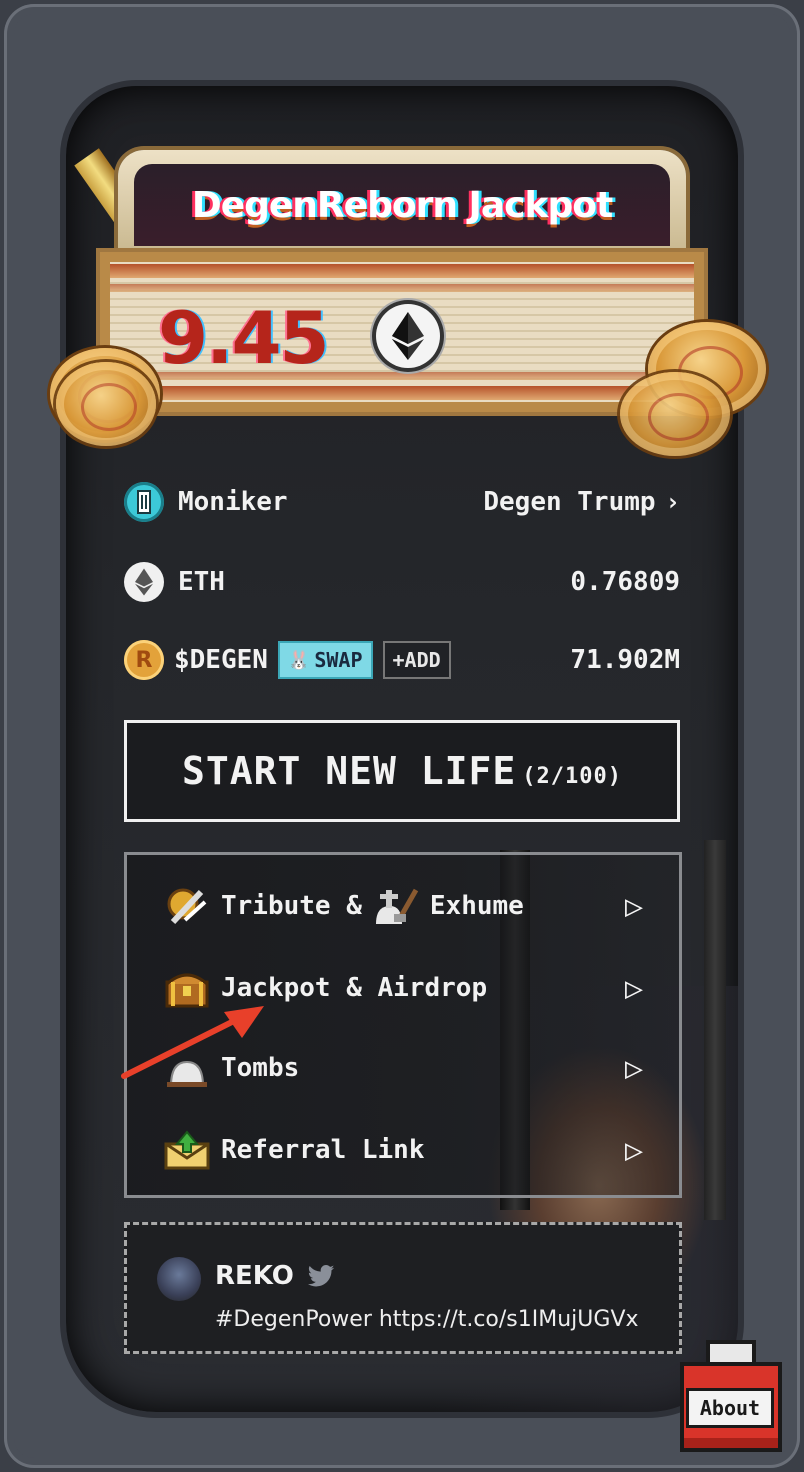 This screenshot has height=1472, width=804. What do you see at coordinates (396, 906) in the screenshot?
I see `exhume-icon` at bounding box center [396, 906].